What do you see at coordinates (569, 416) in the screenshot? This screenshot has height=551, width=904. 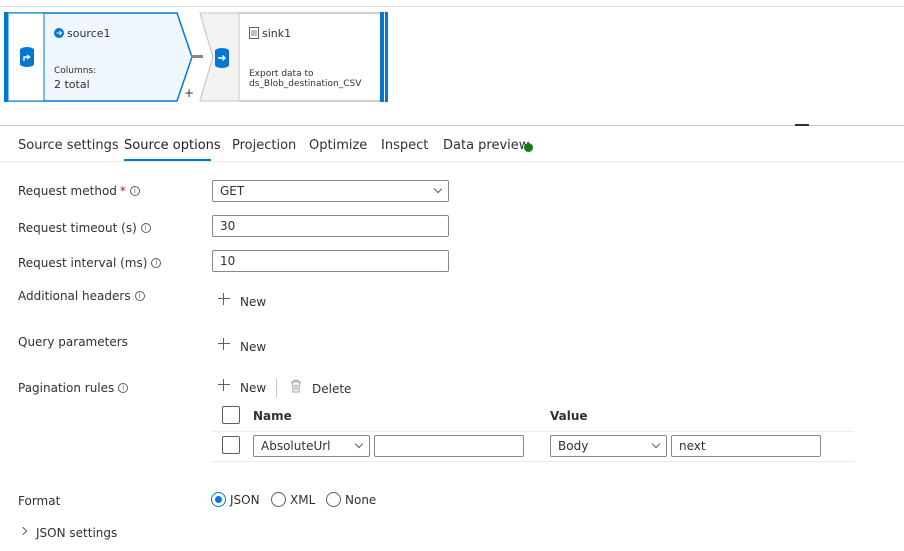 I see `column-header-value: Value` at bounding box center [569, 416].